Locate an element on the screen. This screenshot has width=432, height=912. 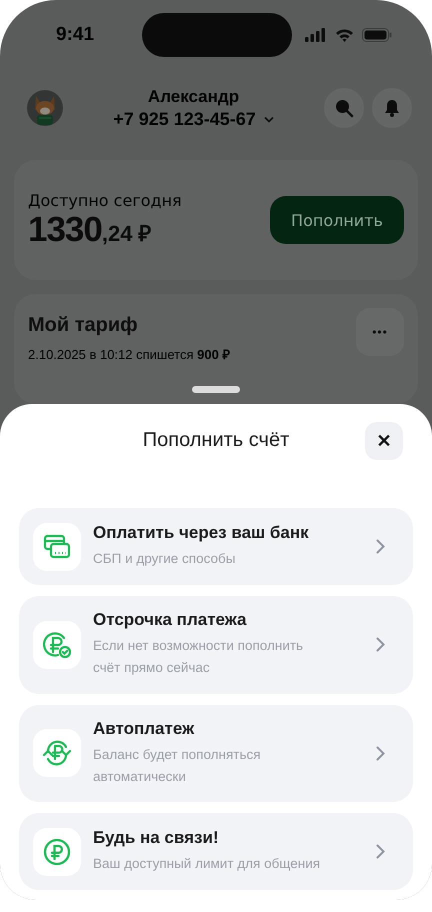
tariff-title: Мой тариф is located at coordinates (83, 325).